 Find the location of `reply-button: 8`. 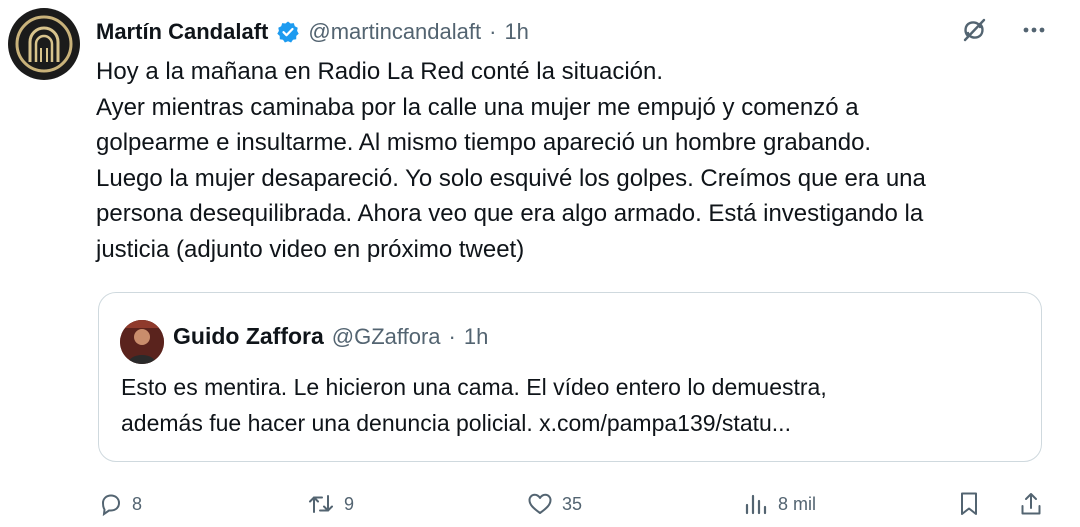

reply-button: 8 is located at coordinates (120, 504).